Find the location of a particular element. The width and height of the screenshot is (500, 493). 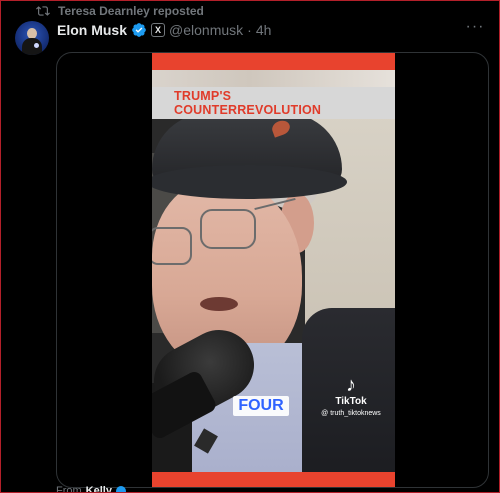

video-top-bar is located at coordinates (273, 61).